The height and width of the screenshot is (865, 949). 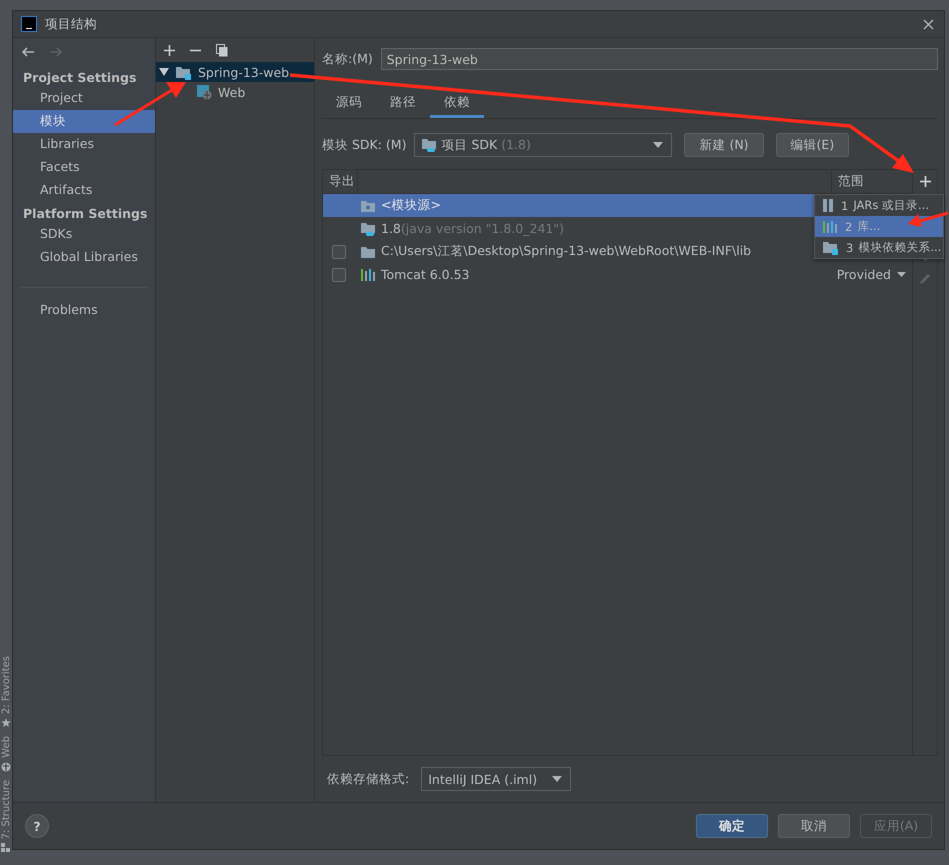 I want to click on tree-label: Web, so click(x=232, y=92).